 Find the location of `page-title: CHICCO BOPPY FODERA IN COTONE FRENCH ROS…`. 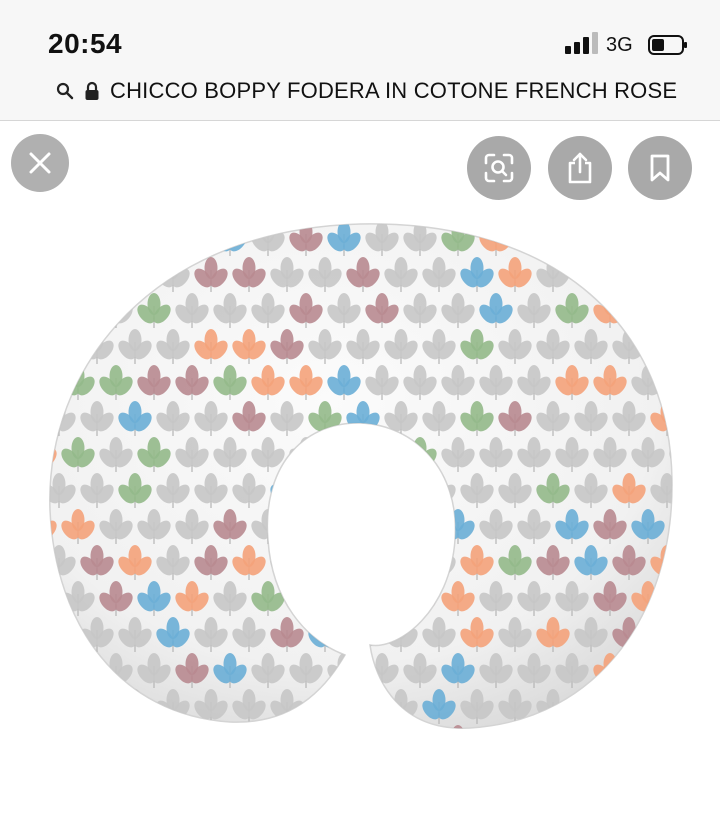

page-title: CHICCO BOPPY FODERA IN COTONE FRENCH ROS… is located at coordinates (394, 90).